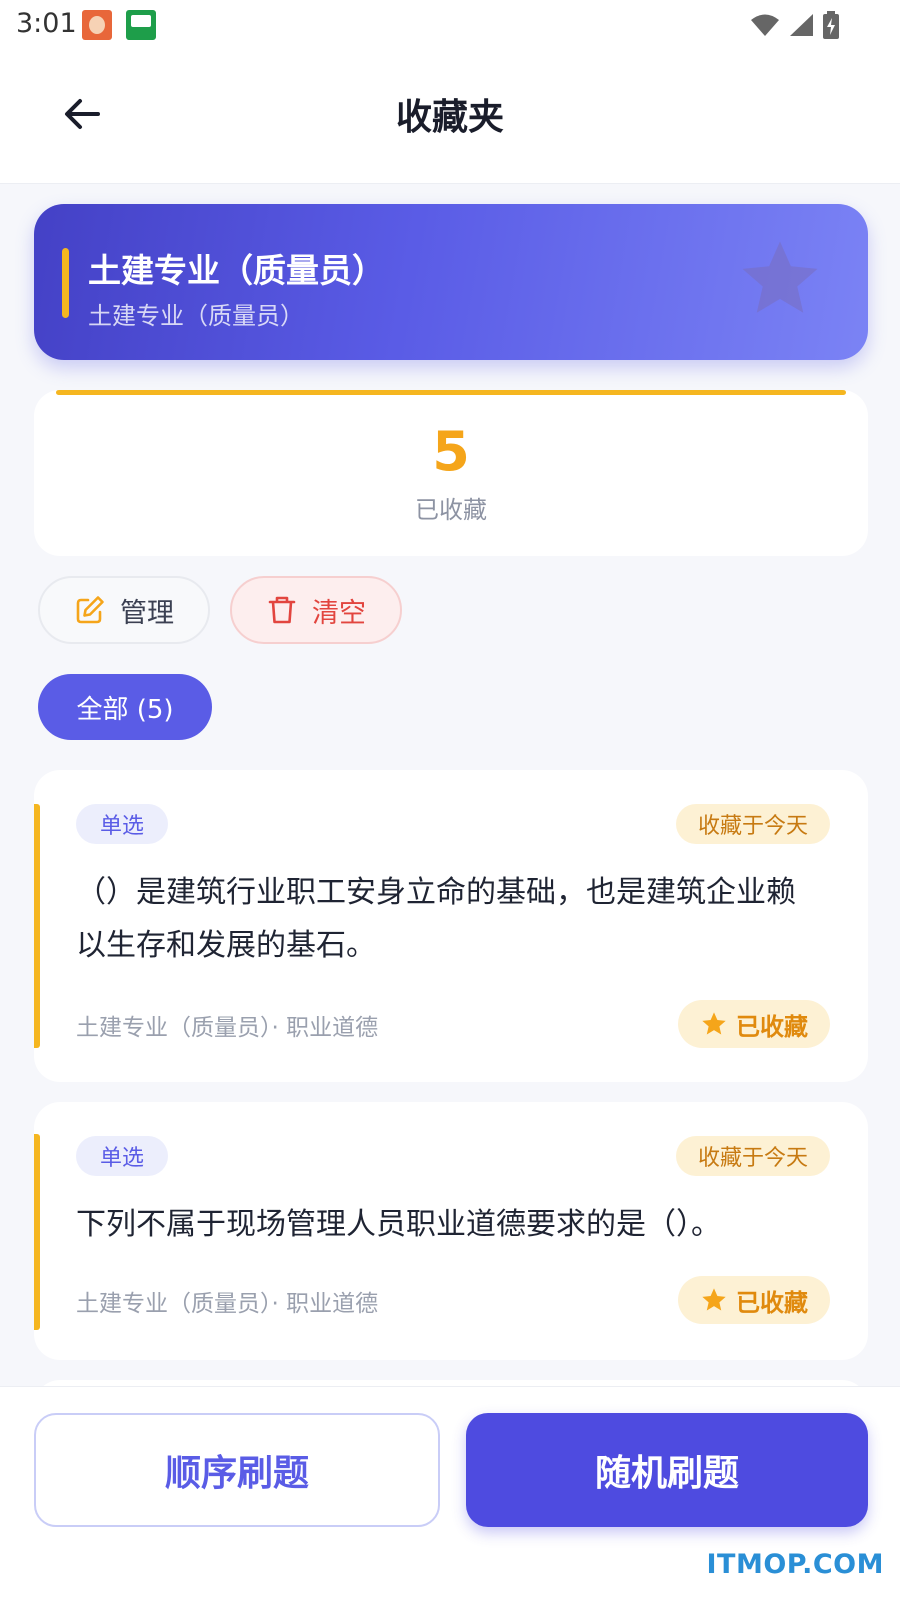 The image size is (900, 1600). I want to click on page-title: 收藏夹, so click(449, 117).